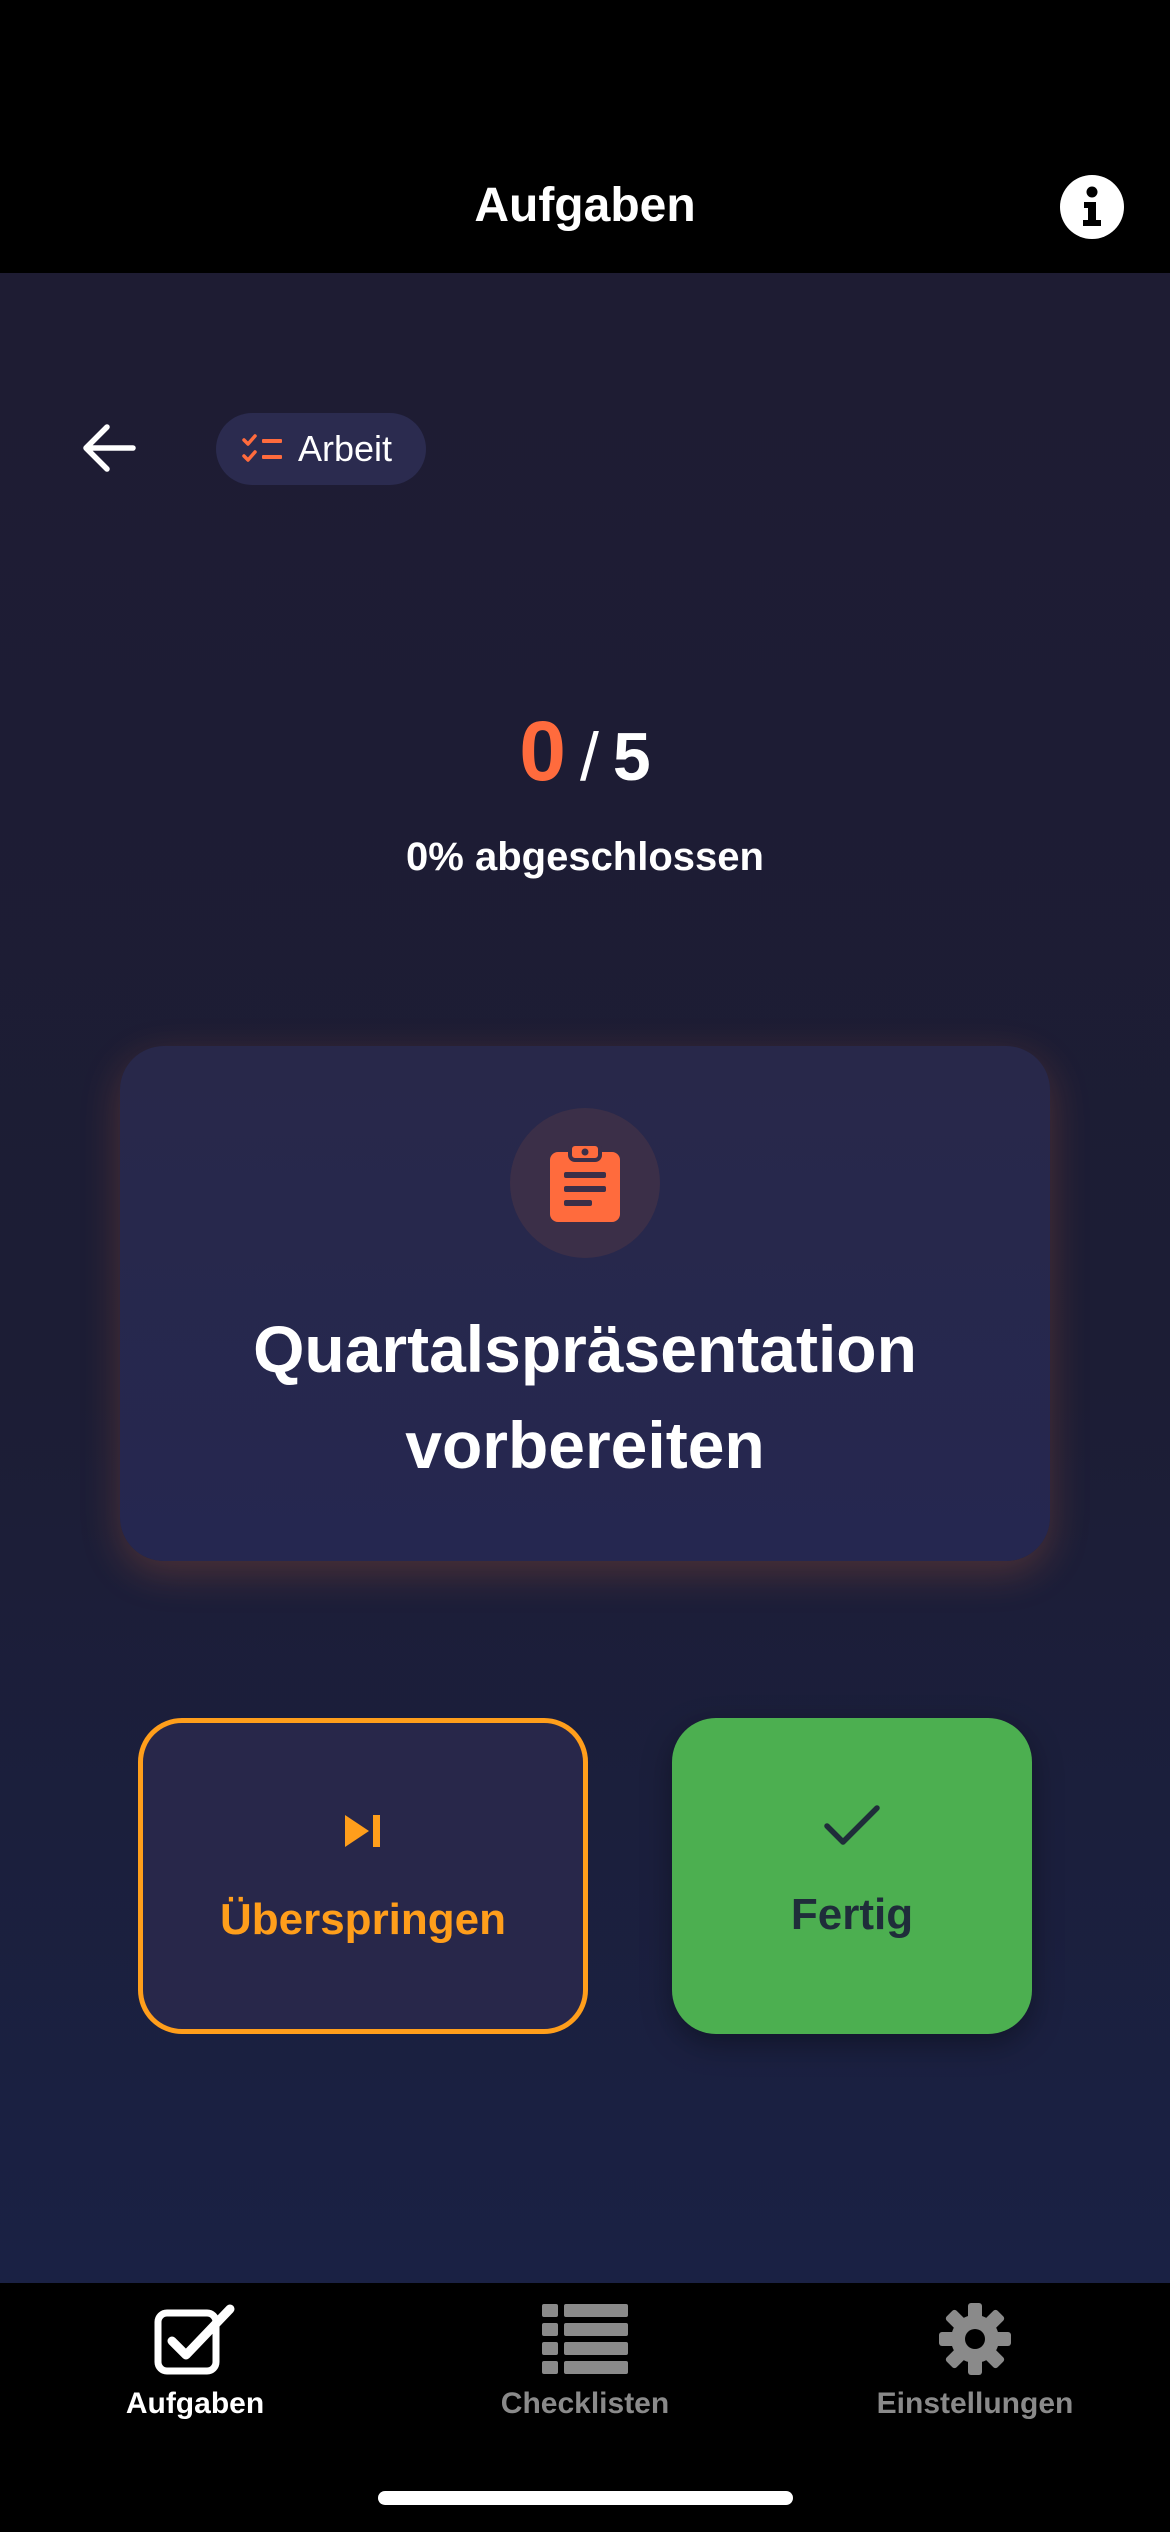  Describe the element at coordinates (363, 1876) in the screenshot. I see `skip-button: Überspringen` at that location.